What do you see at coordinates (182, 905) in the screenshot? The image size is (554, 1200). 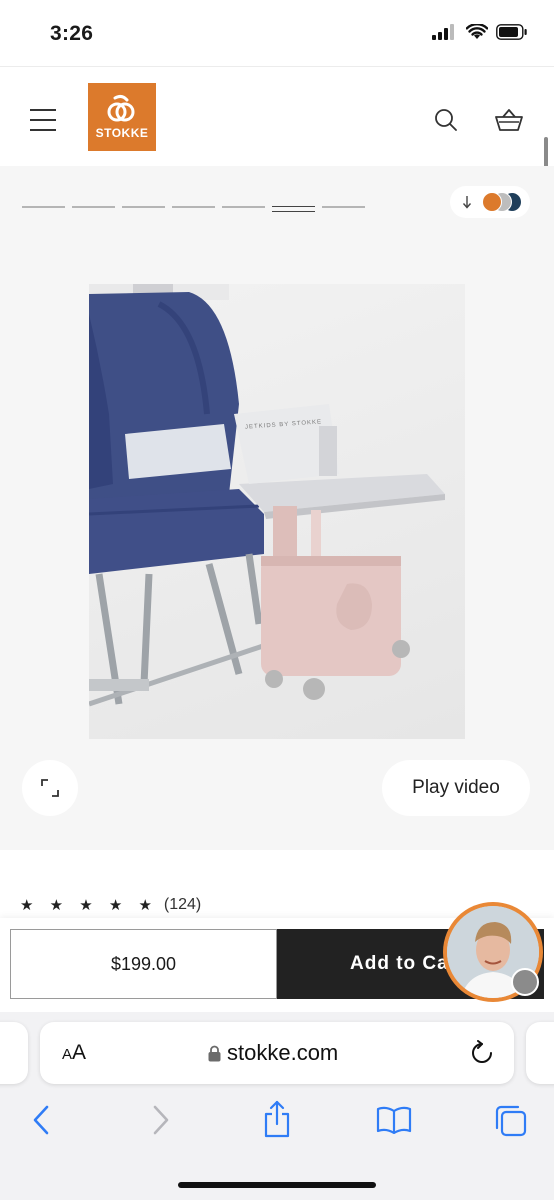 I see `rating-count: (124)` at bounding box center [182, 905].